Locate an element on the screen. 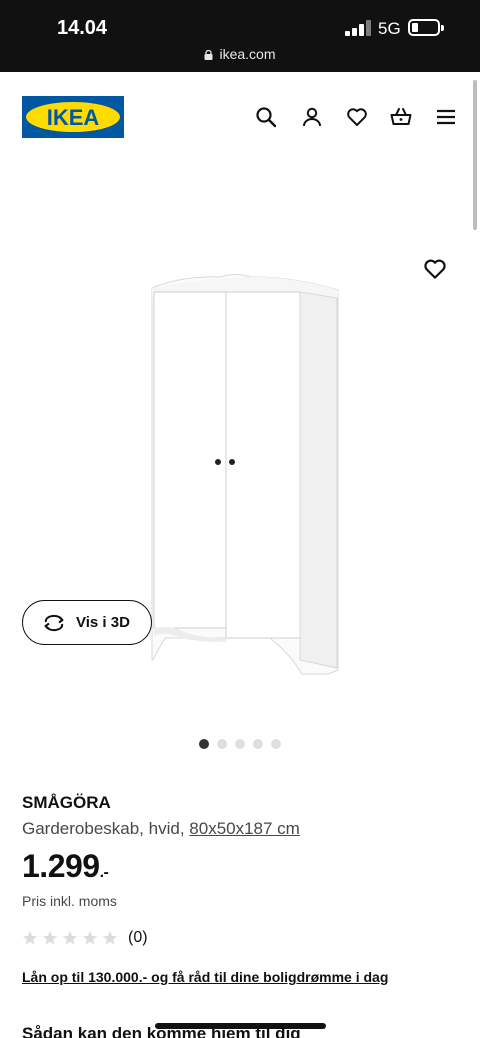  basket-icon is located at coordinates (401, 117).